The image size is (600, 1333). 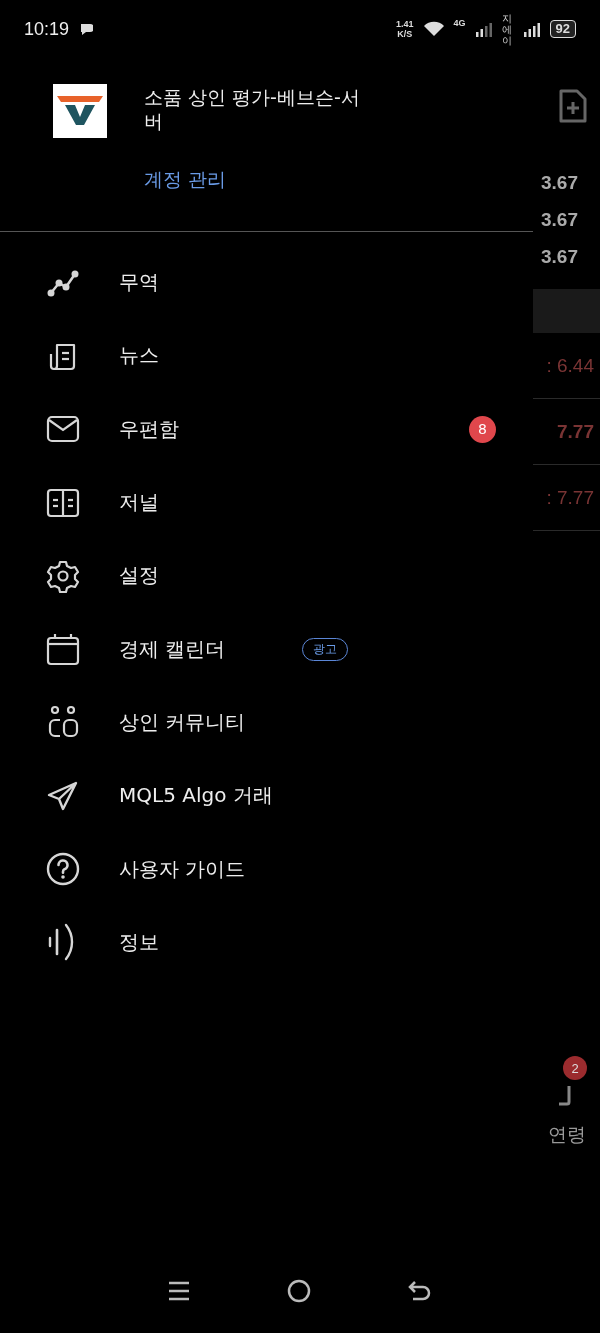 I want to click on menu-item-label: 뉴스, so click(x=139, y=356).